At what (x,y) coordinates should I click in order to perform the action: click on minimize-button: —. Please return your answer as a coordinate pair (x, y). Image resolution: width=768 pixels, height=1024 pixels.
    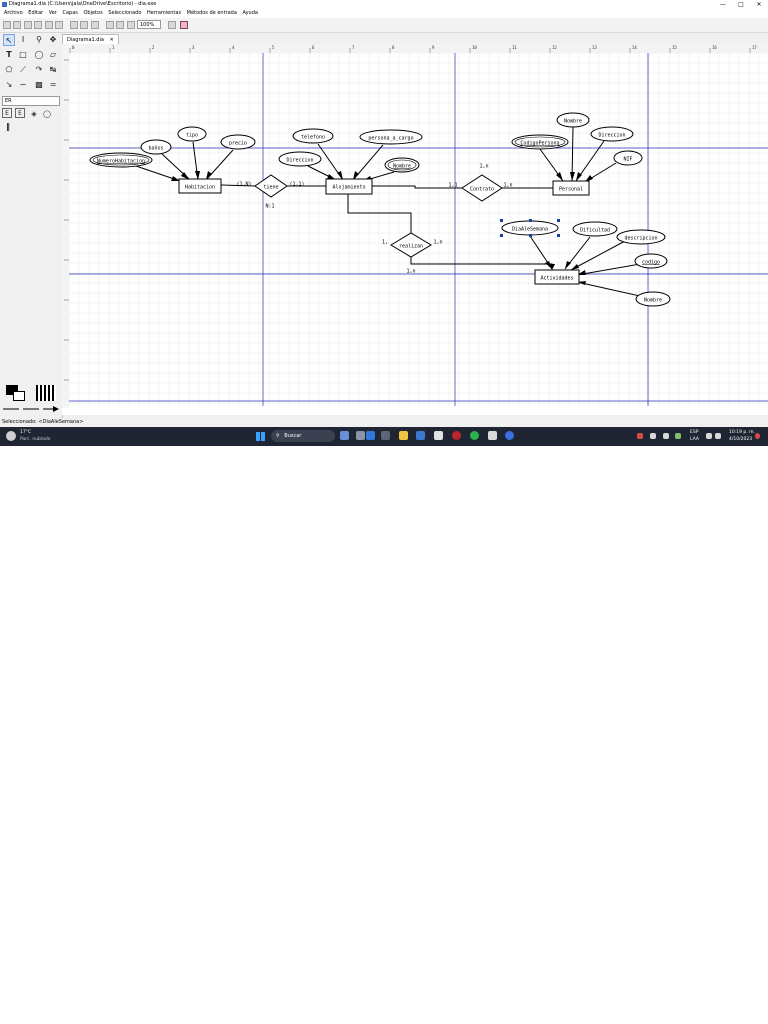
    Looking at the image, I should click on (723, 4).